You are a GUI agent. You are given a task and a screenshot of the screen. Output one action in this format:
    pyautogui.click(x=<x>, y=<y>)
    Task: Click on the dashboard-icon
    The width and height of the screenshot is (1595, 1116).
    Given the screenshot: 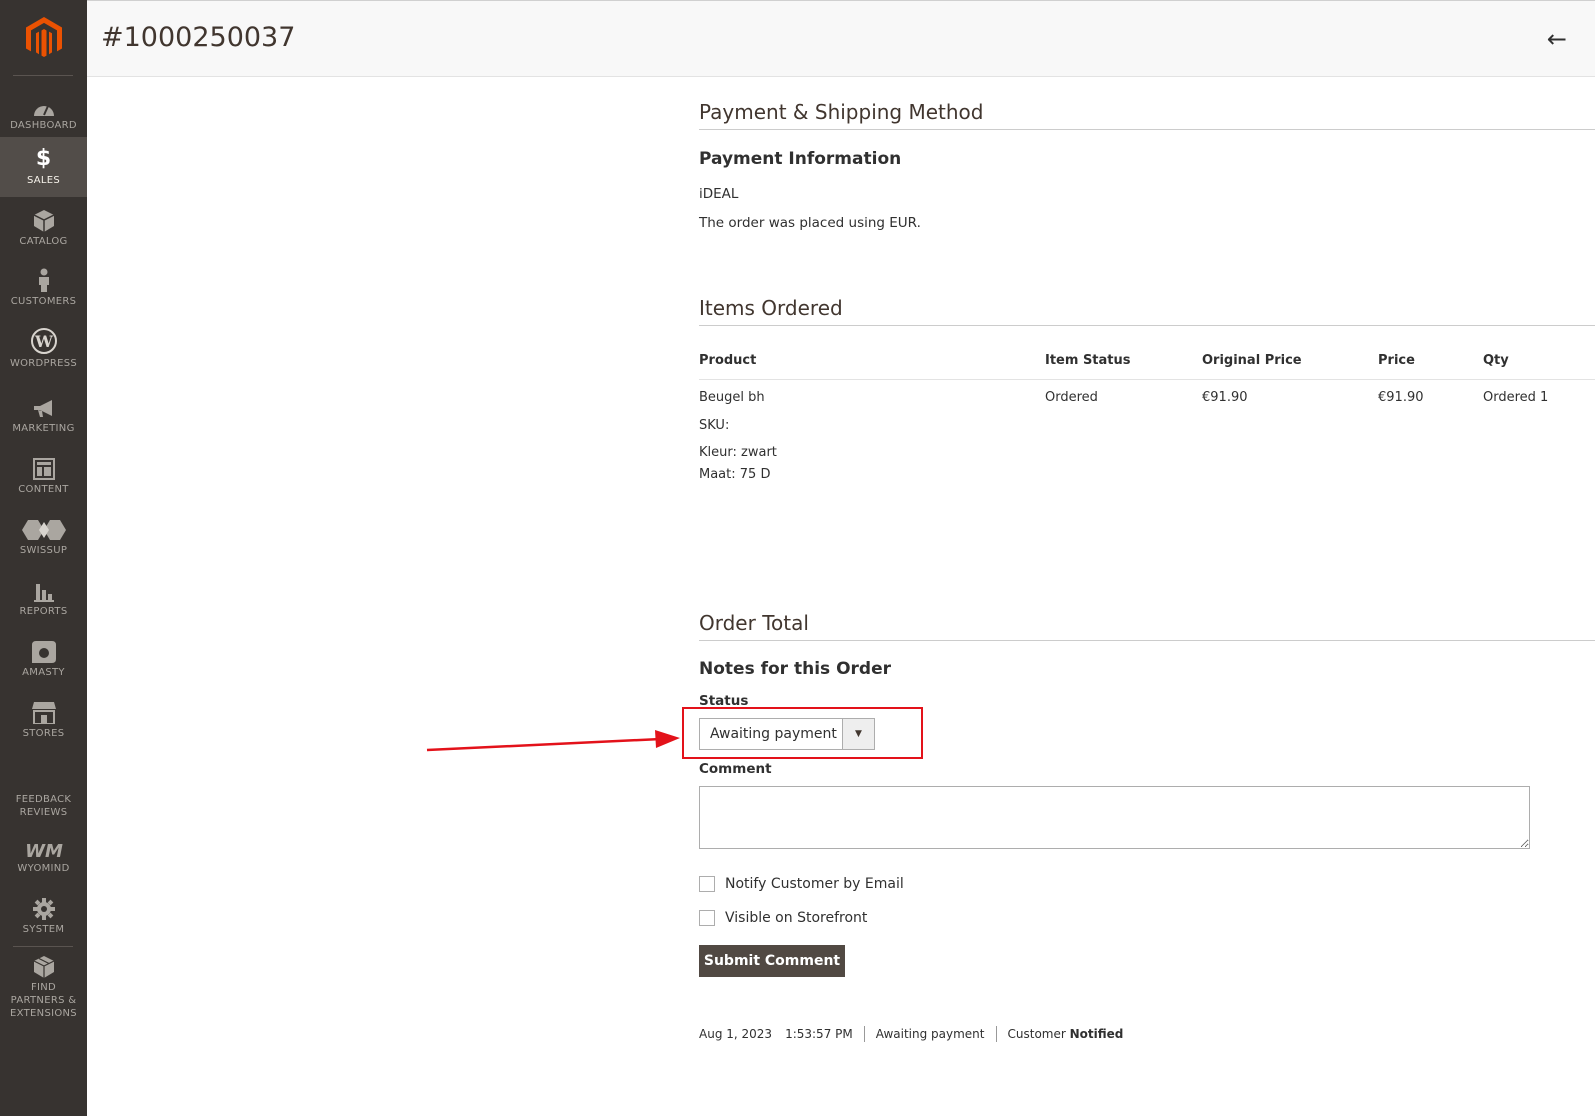 What is the action you would take?
    pyautogui.click(x=44, y=103)
    